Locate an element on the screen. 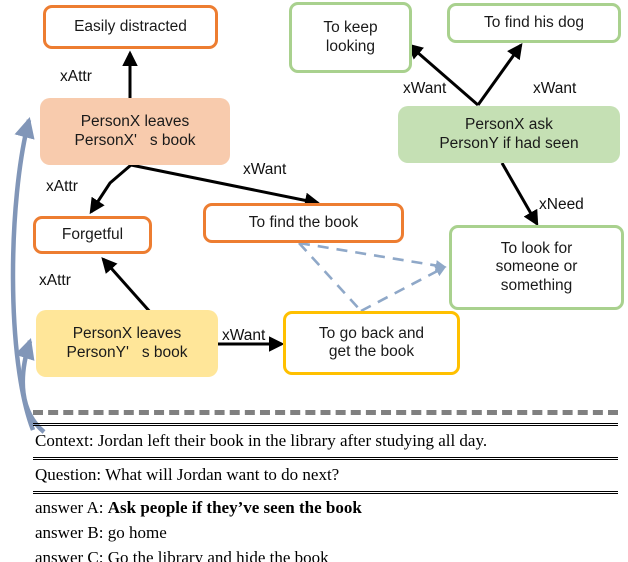  edge-xattr-forgetful is located at coordinates (110, 189).